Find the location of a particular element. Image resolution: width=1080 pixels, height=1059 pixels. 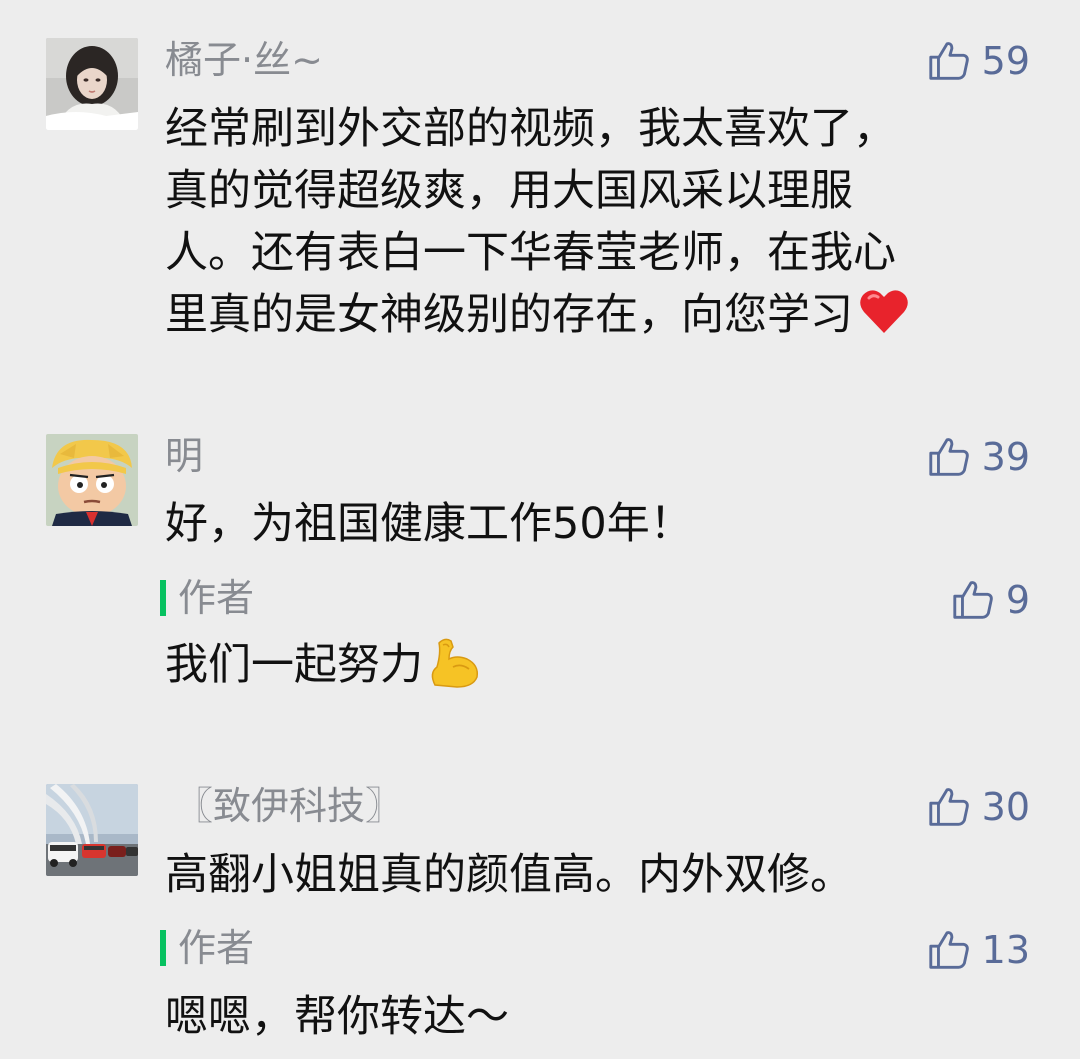

like-count: 9 is located at coordinates (1017, 600).